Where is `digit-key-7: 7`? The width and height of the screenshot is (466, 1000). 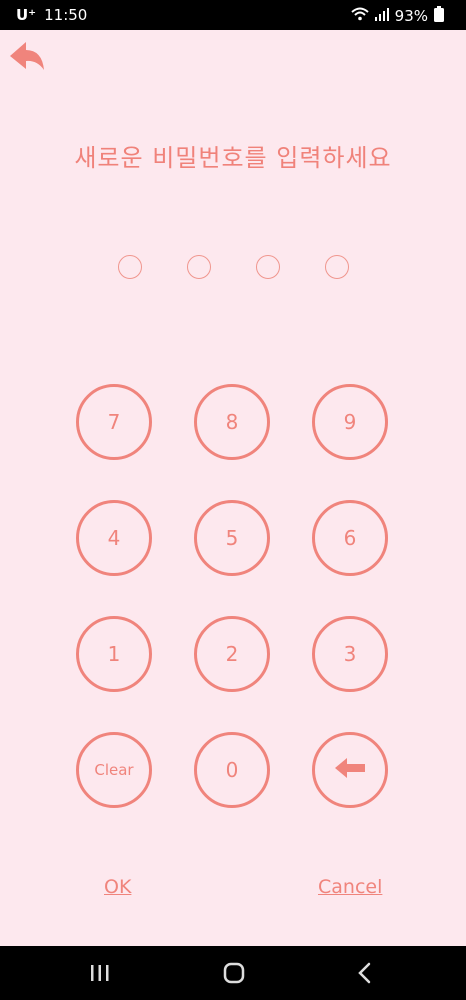
digit-key-7: 7 is located at coordinates (114, 422).